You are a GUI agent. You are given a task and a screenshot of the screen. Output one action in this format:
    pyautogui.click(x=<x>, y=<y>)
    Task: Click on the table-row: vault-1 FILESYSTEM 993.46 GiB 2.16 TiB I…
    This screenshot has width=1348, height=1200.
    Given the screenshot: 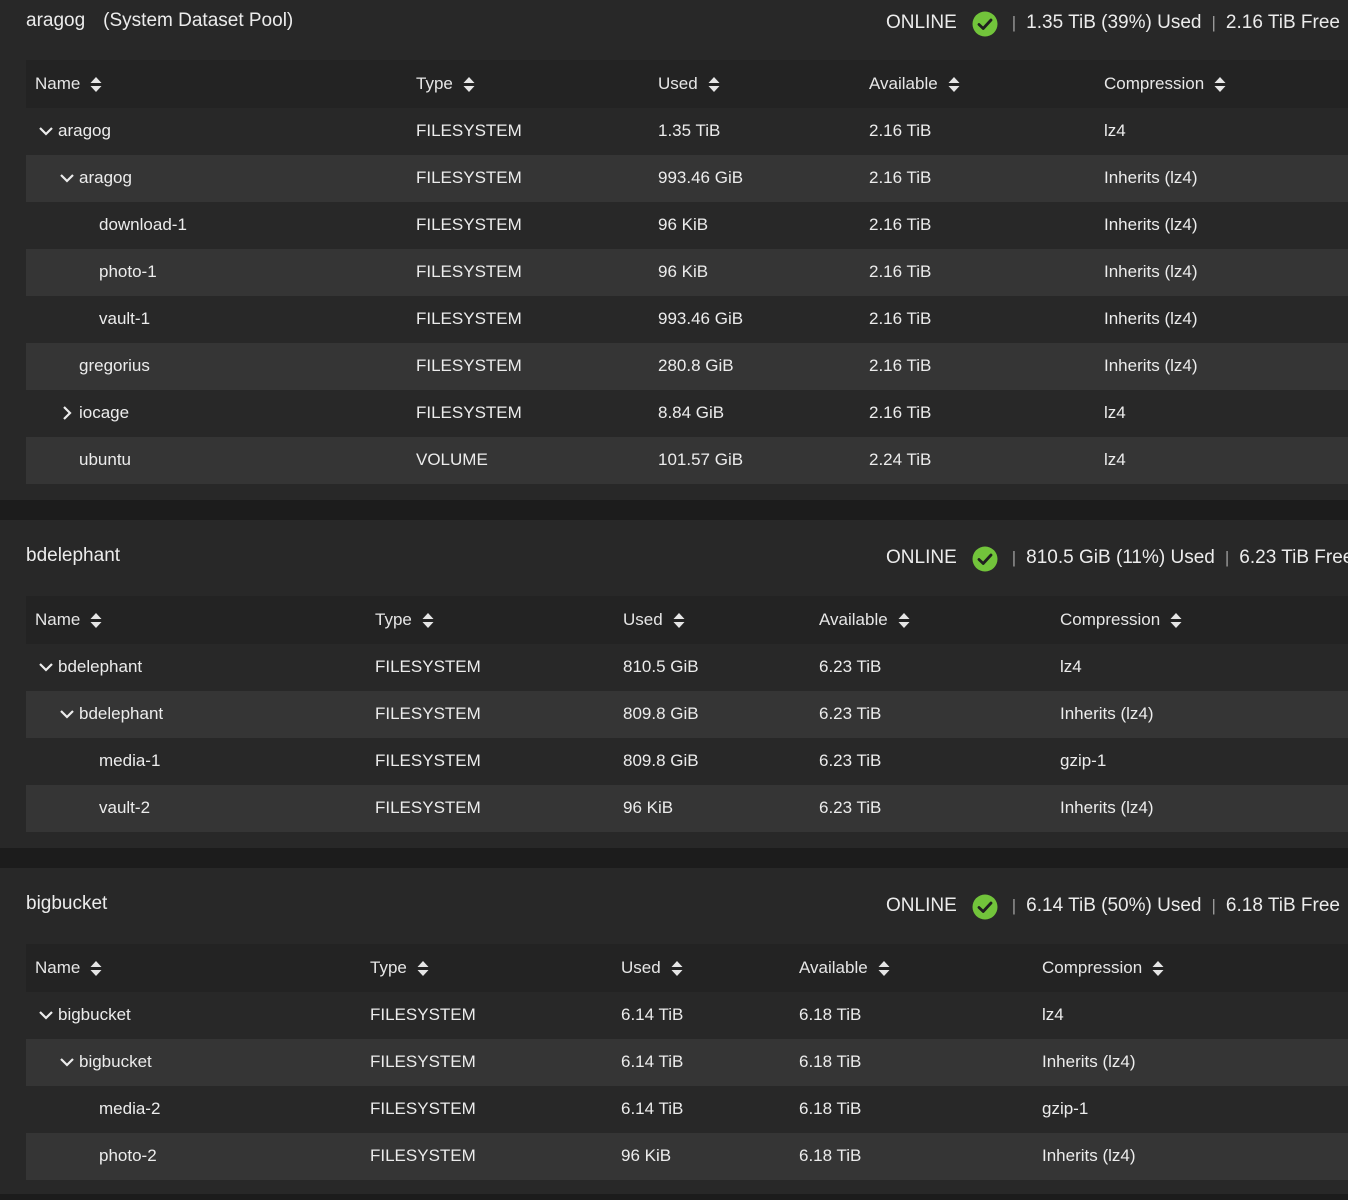 What is the action you would take?
    pyautogui.click(x=687, y=319)
    